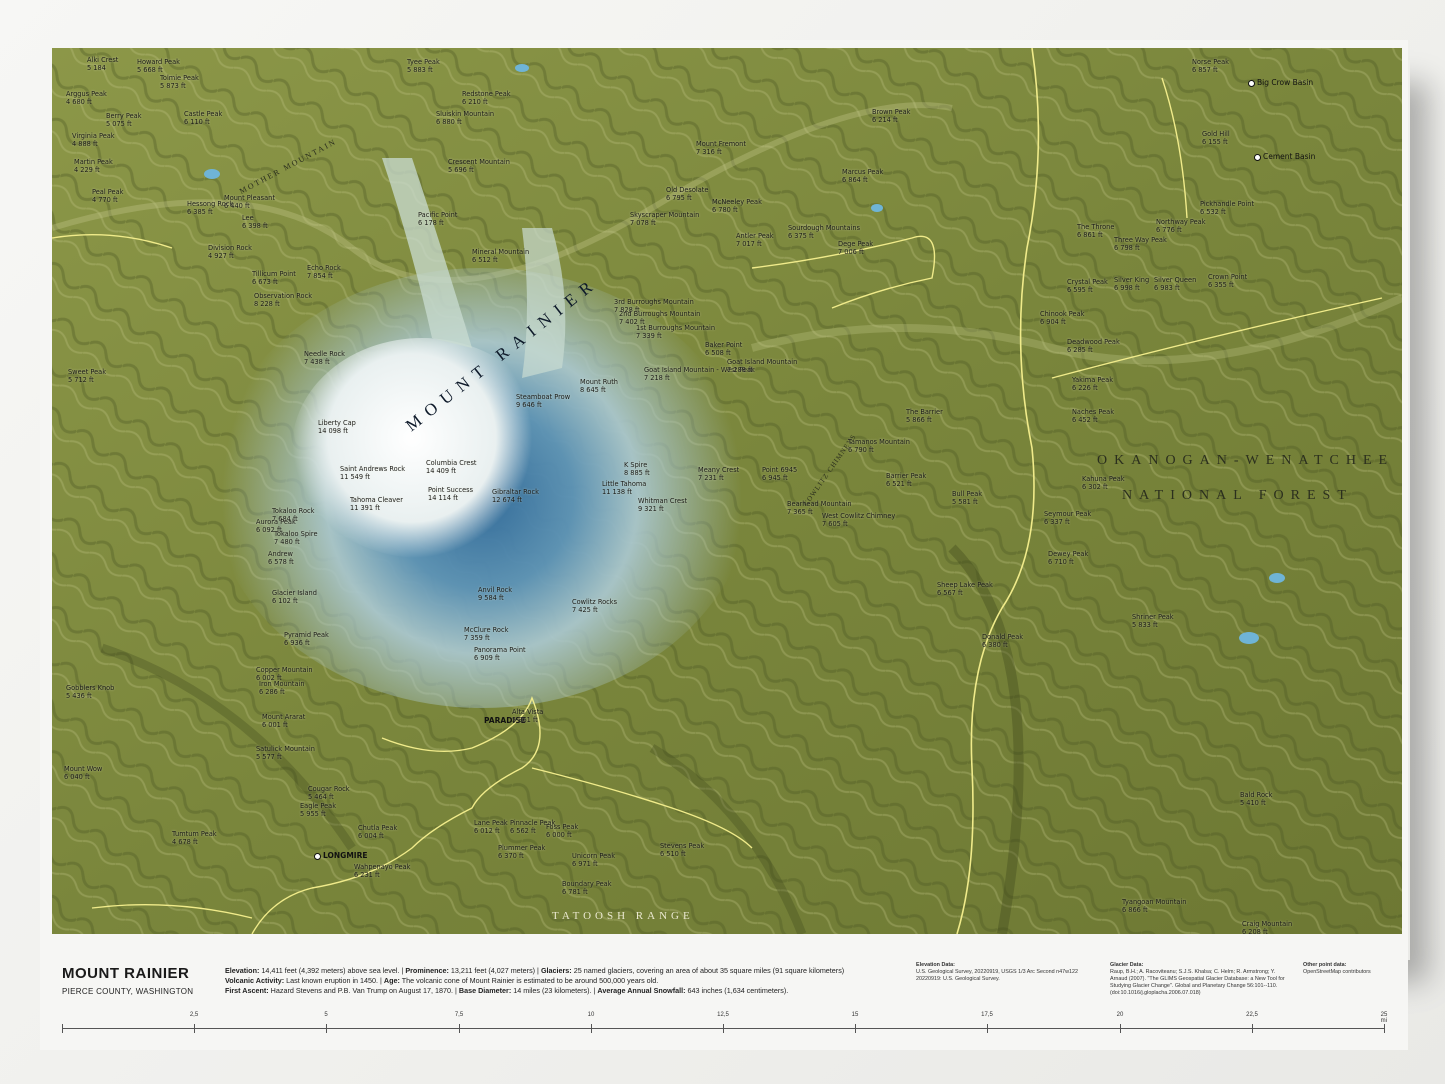 The image size is (1445, 1084). I want to click on scale-tick-label: 2,5, so click(194, 1015).